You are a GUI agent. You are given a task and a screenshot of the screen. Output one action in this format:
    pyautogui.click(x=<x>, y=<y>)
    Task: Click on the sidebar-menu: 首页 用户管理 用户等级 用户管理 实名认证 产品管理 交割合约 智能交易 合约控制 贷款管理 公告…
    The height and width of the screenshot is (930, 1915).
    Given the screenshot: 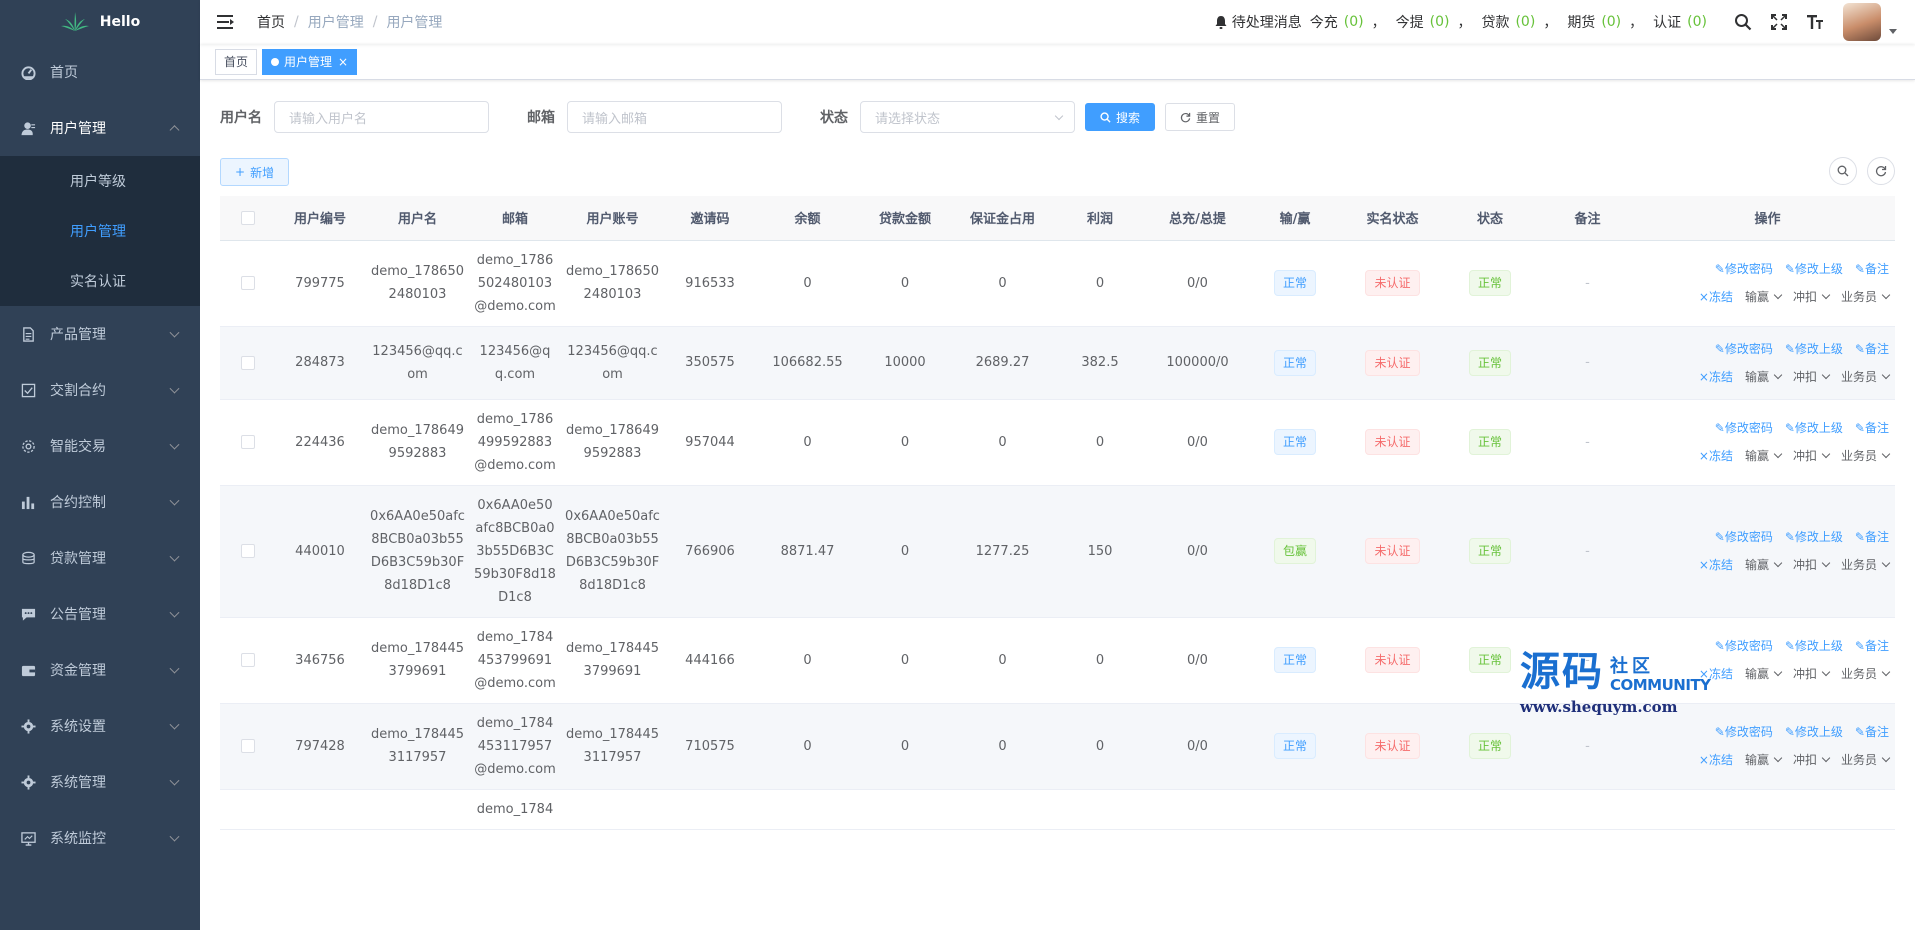 What is the action you would take?
    pyautogui.click(x=100, y=455)
    